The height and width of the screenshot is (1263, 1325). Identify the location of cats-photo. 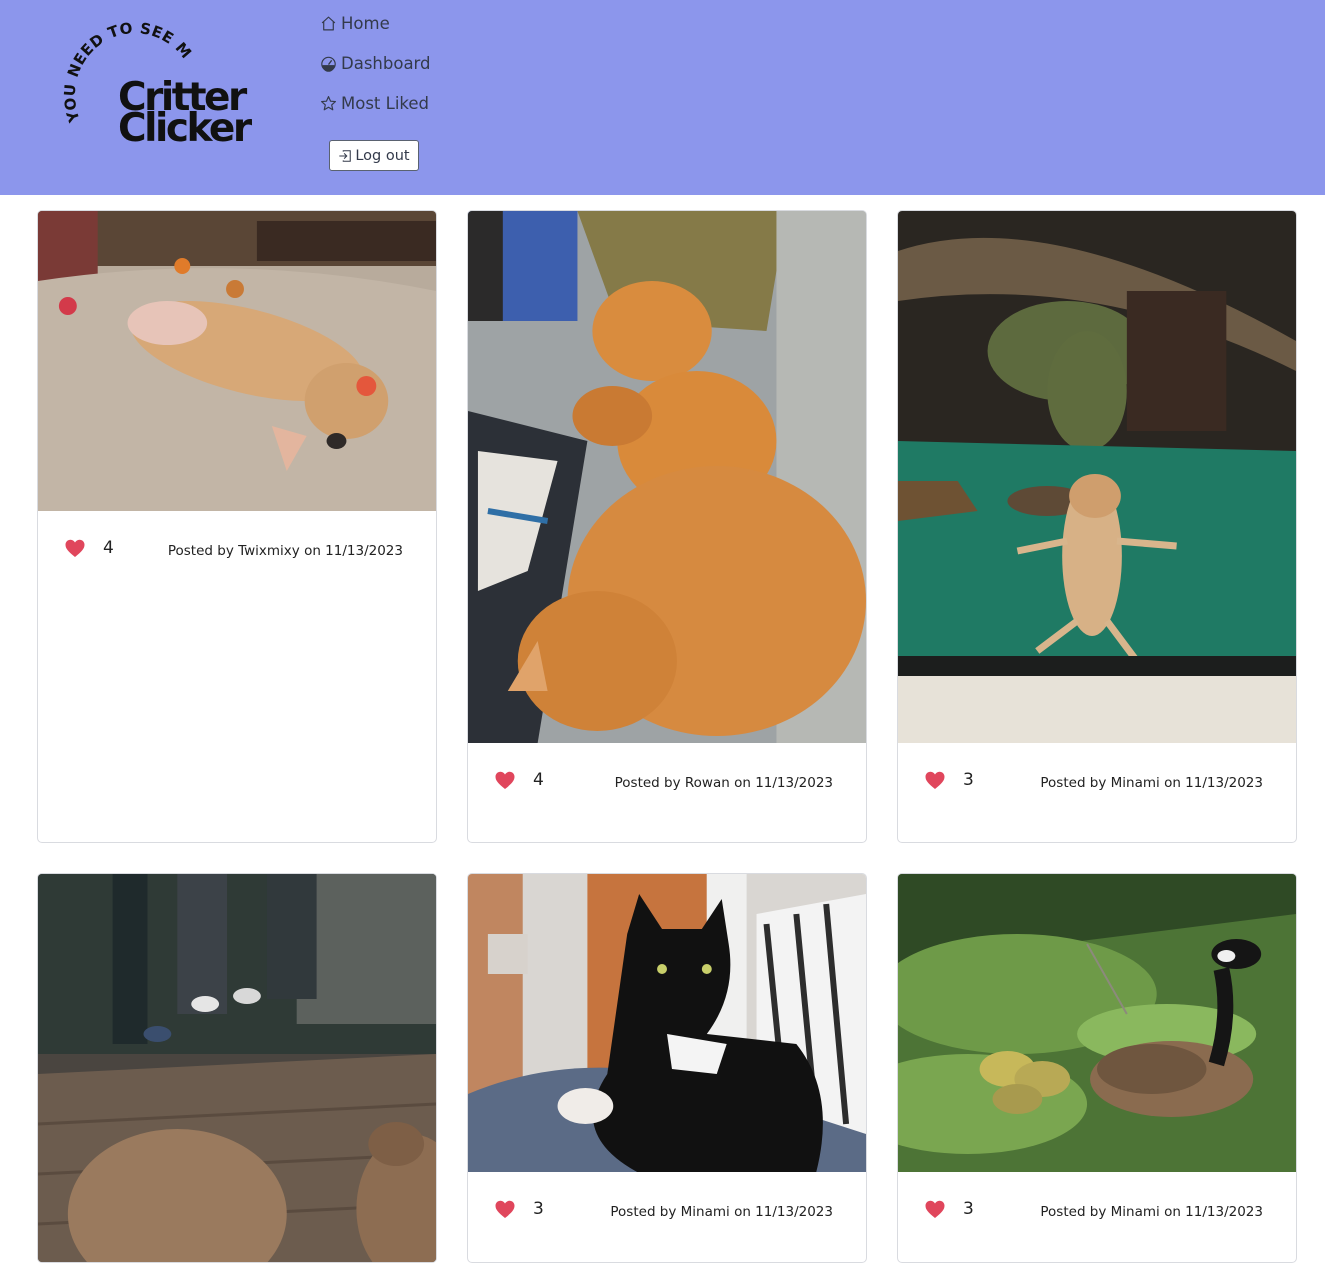
(667, 477).